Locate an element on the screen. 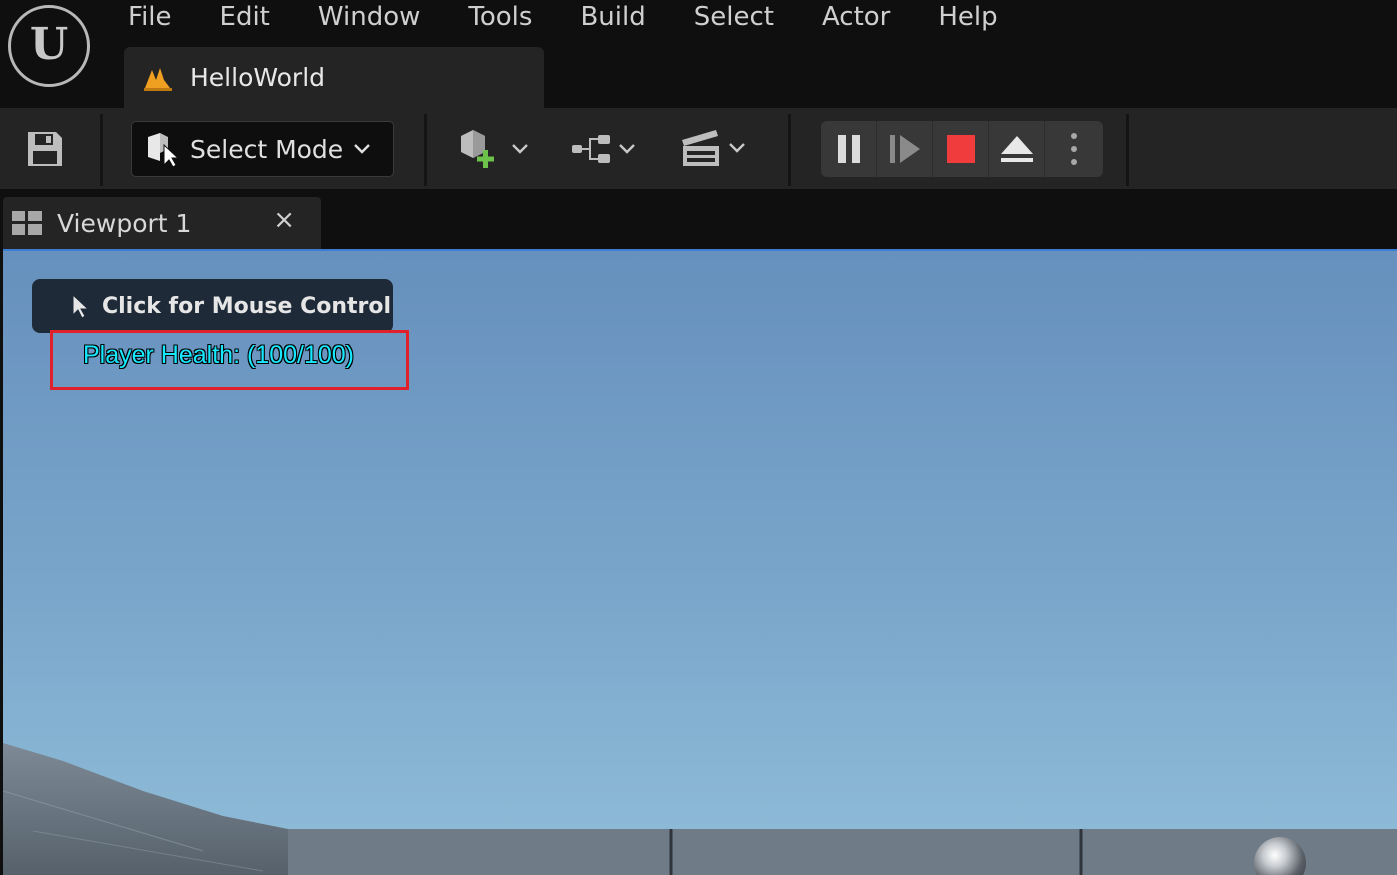  add-actor-button is located at coordinates (494, 149).